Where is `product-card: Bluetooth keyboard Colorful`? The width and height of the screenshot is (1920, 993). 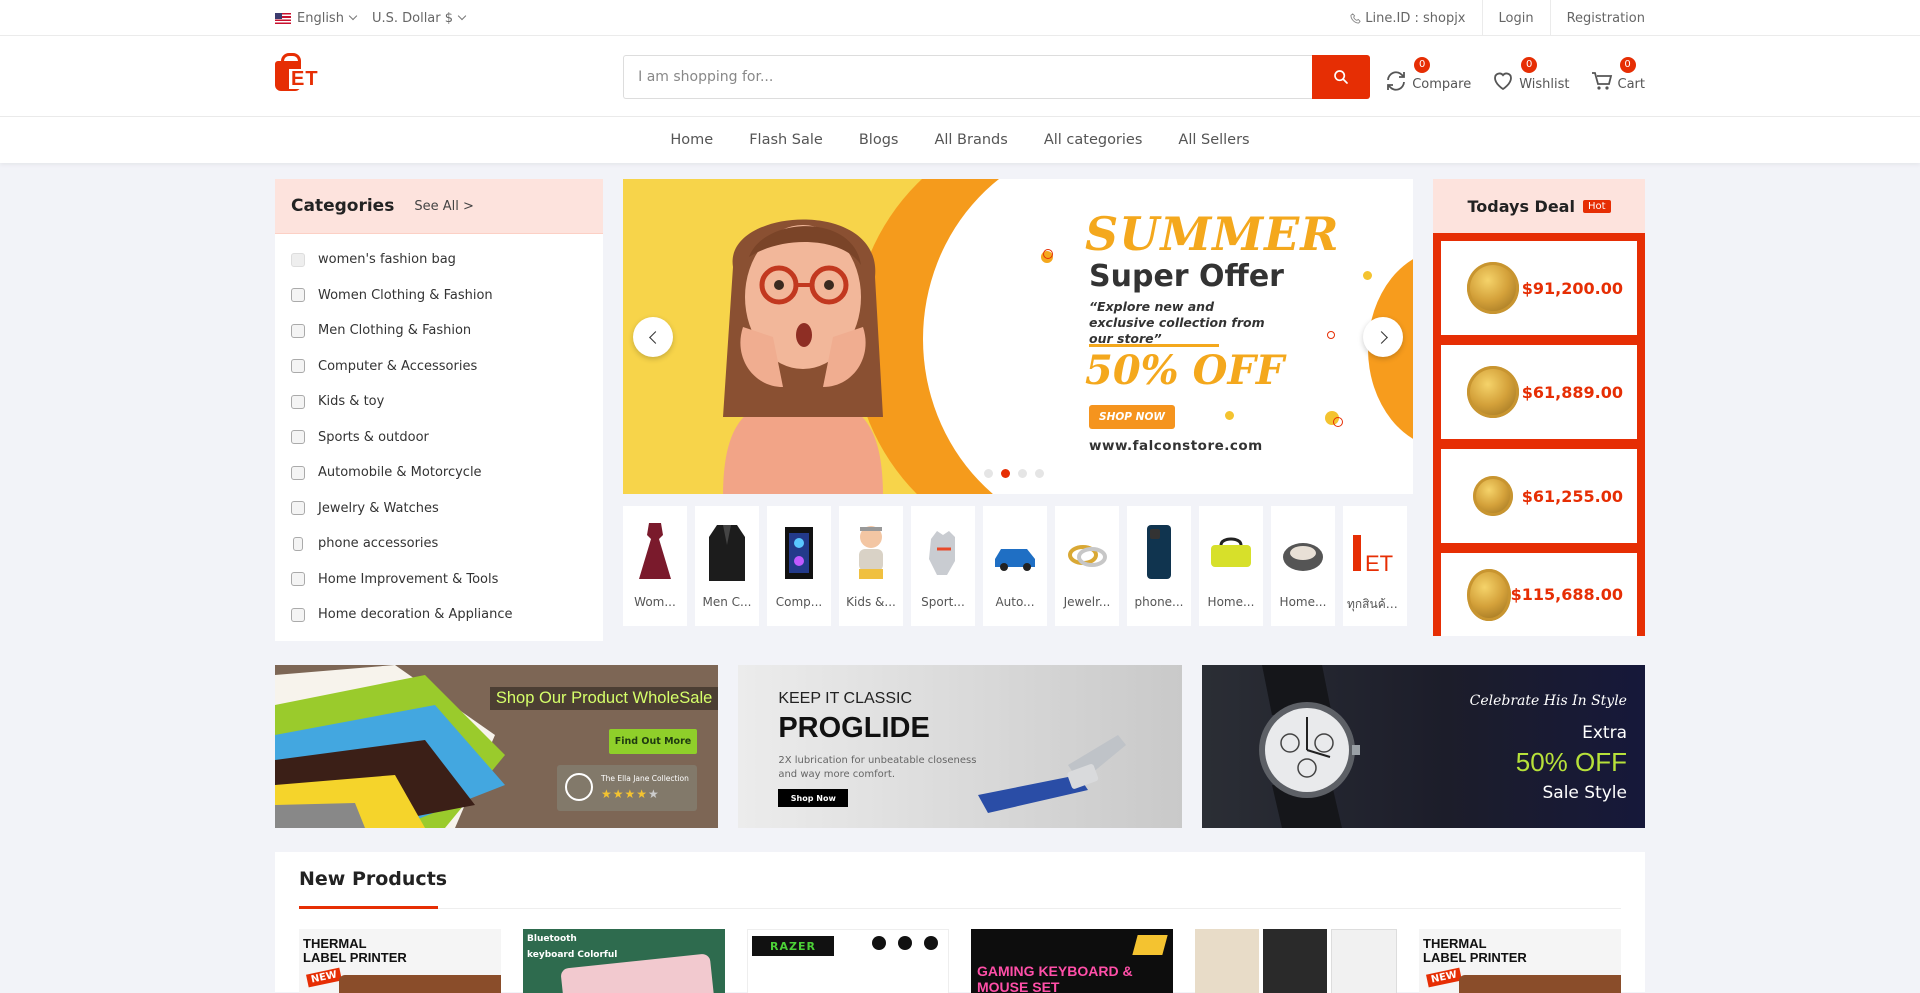
product-card: Bluetooth keyboard Colorful is located at coordinates (624, 961).